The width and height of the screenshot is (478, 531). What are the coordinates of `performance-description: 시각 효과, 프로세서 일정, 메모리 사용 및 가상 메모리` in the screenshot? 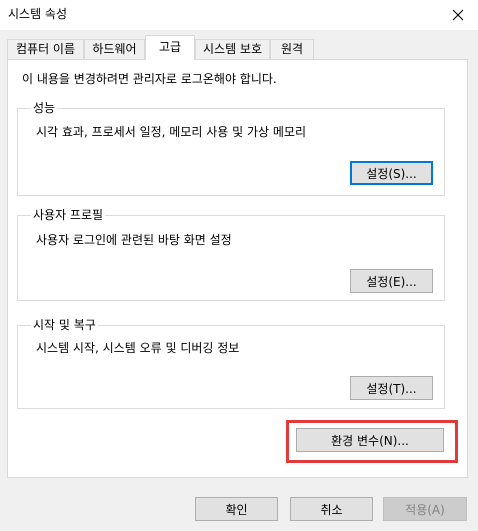 It's located at (171, 132).